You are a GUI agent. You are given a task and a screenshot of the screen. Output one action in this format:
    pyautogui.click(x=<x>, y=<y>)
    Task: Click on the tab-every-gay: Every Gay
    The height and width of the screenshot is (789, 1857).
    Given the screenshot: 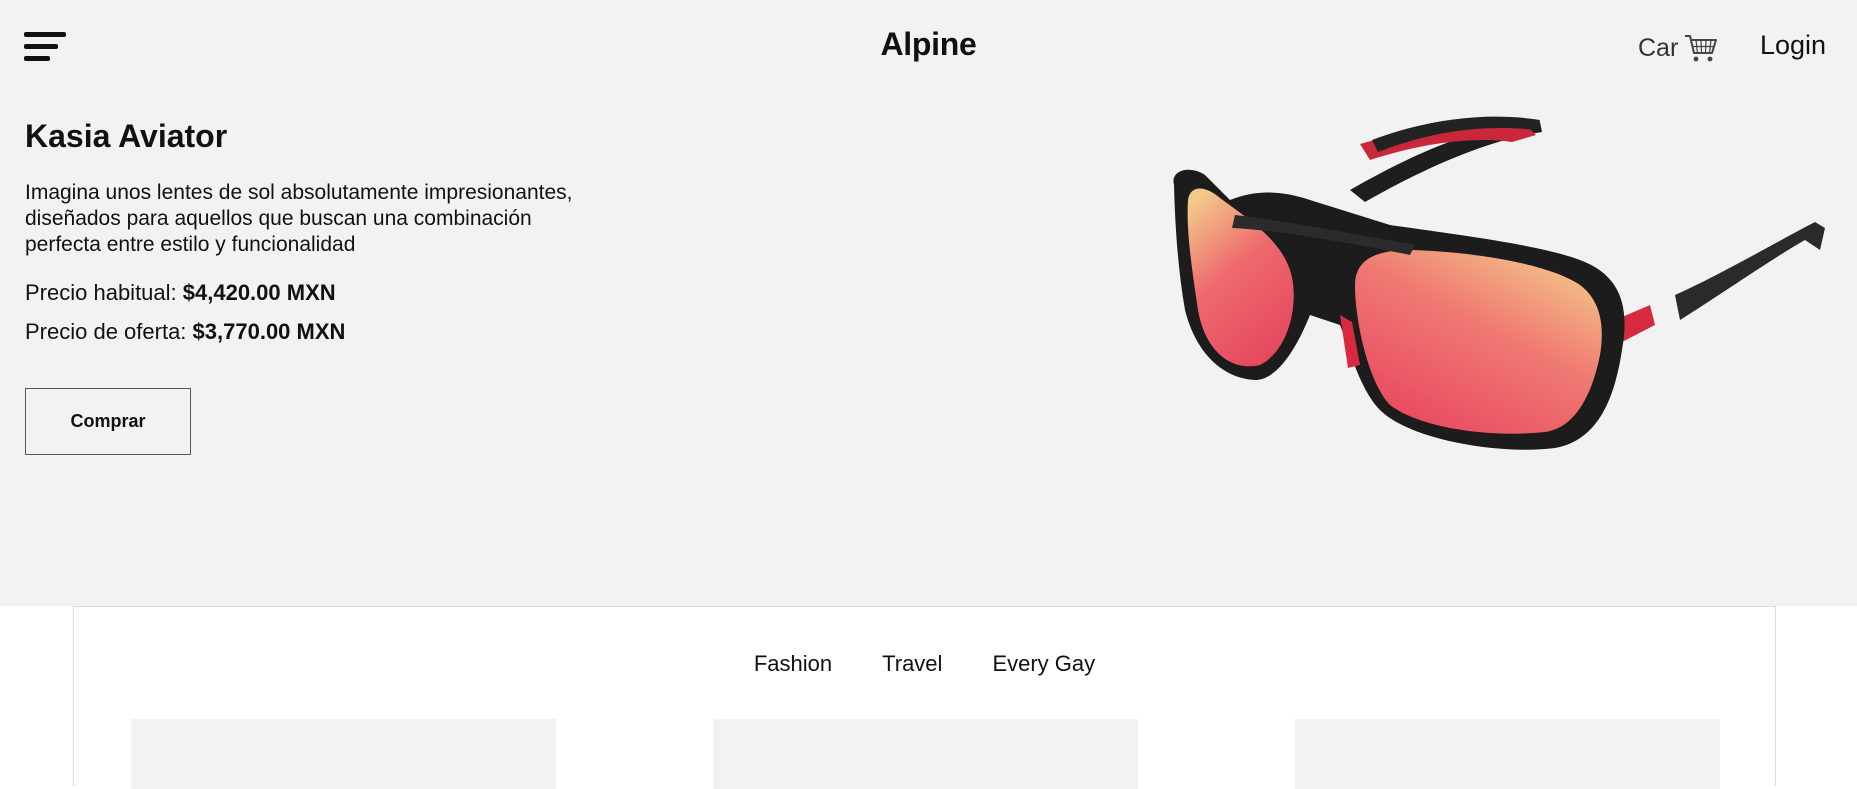 What is the action you would take?
    pyautogui.click(x=1043, y=664)
    